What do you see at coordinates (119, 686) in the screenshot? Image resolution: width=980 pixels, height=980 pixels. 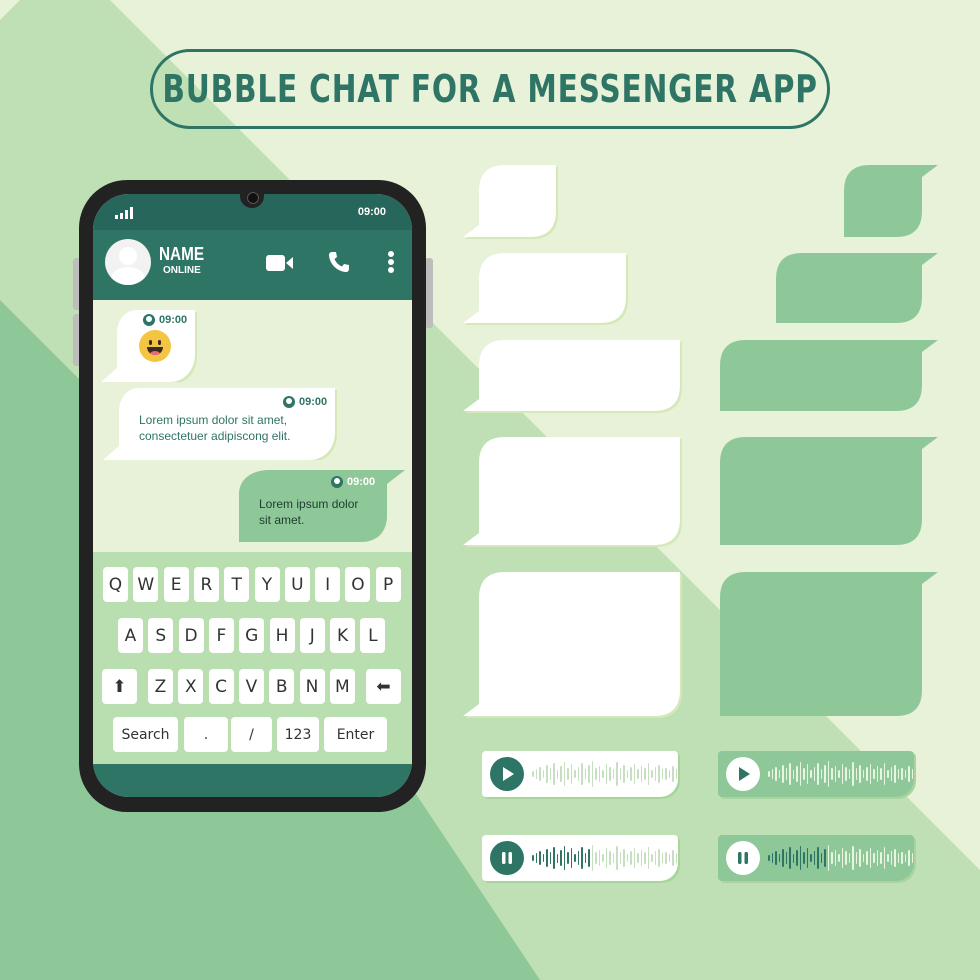 I see `shift-key: ⬆` at bounding box center [119, 686].